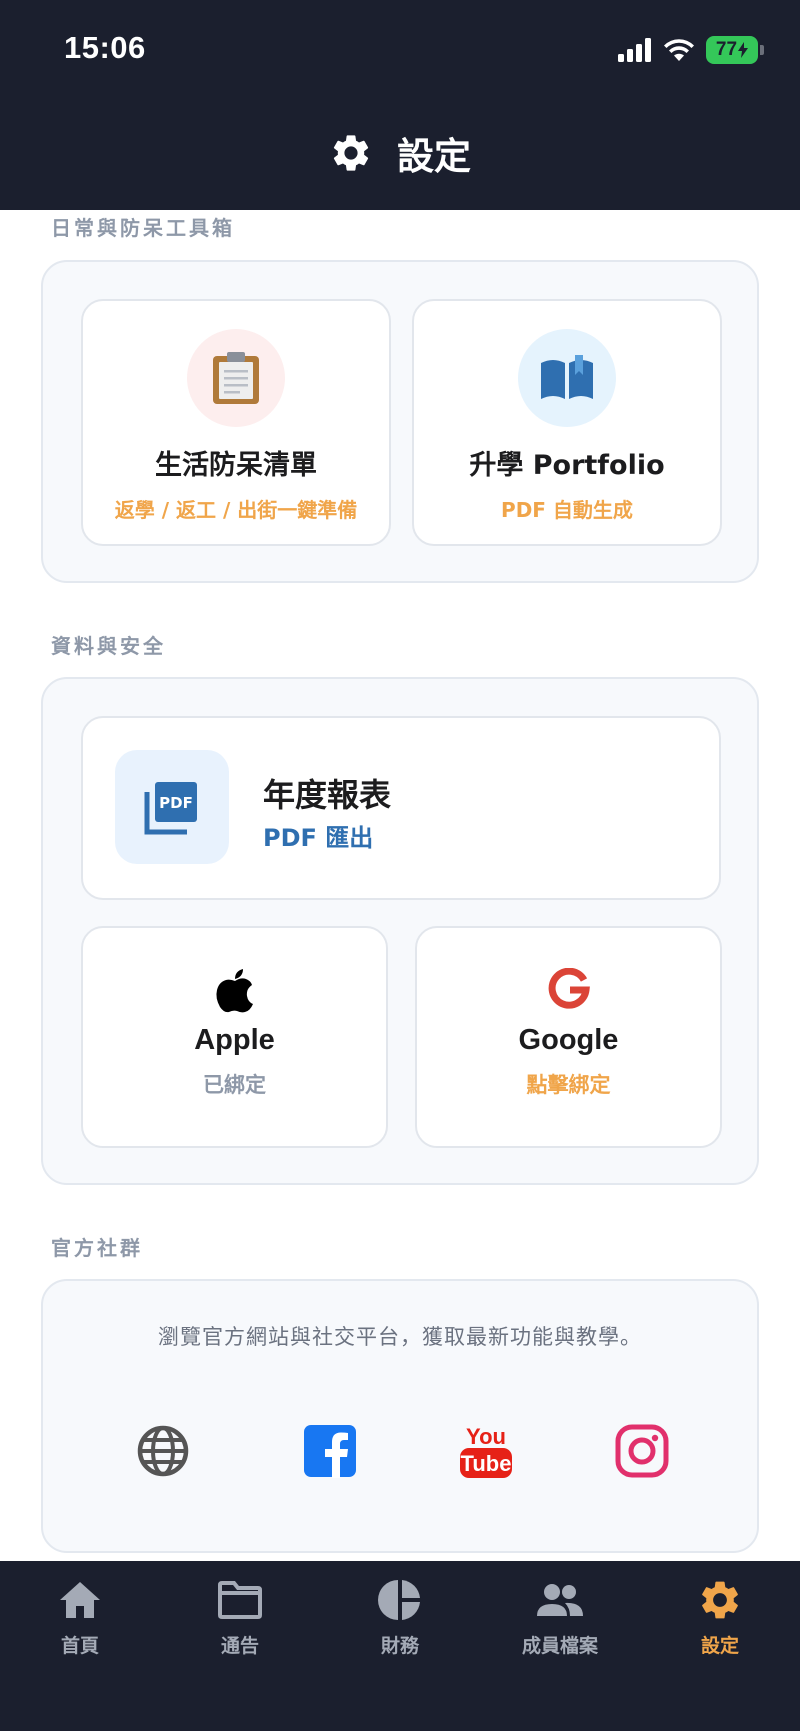  What do you see at coordinates (234, 1085) in the screenshot?
I see `apple-status: 已綁定` at bounding box center [234, 1085].